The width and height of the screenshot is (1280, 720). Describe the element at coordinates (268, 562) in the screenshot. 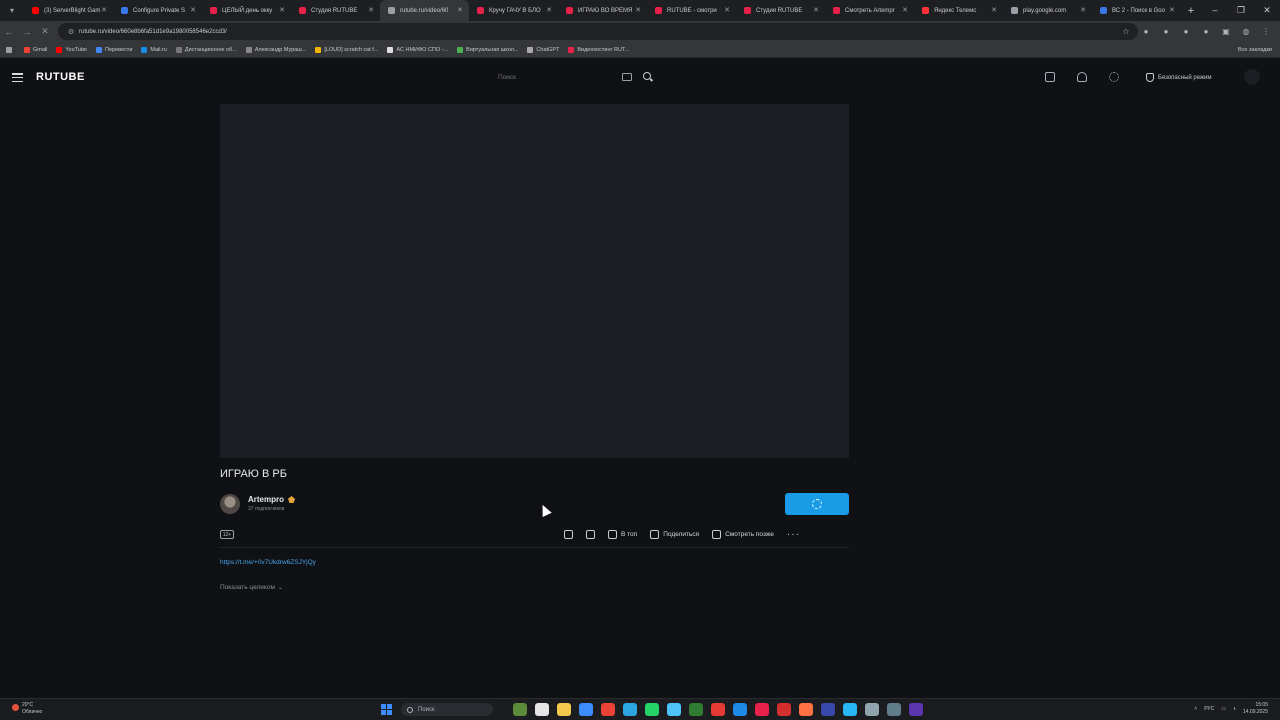

I see `description-link: https://t.me/+0v7Ukdrw6ZSJYjQy` at that location.